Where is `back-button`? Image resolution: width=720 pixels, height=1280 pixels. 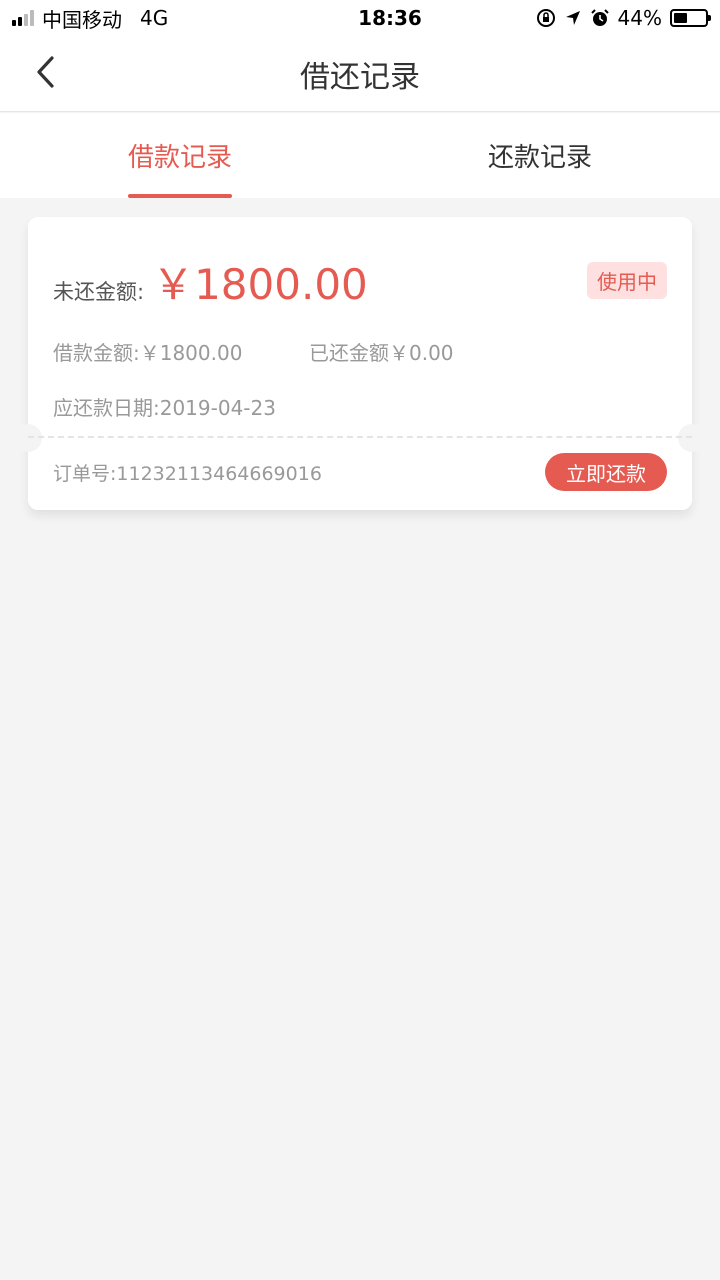 back-button is located at coordinates (46, 72).